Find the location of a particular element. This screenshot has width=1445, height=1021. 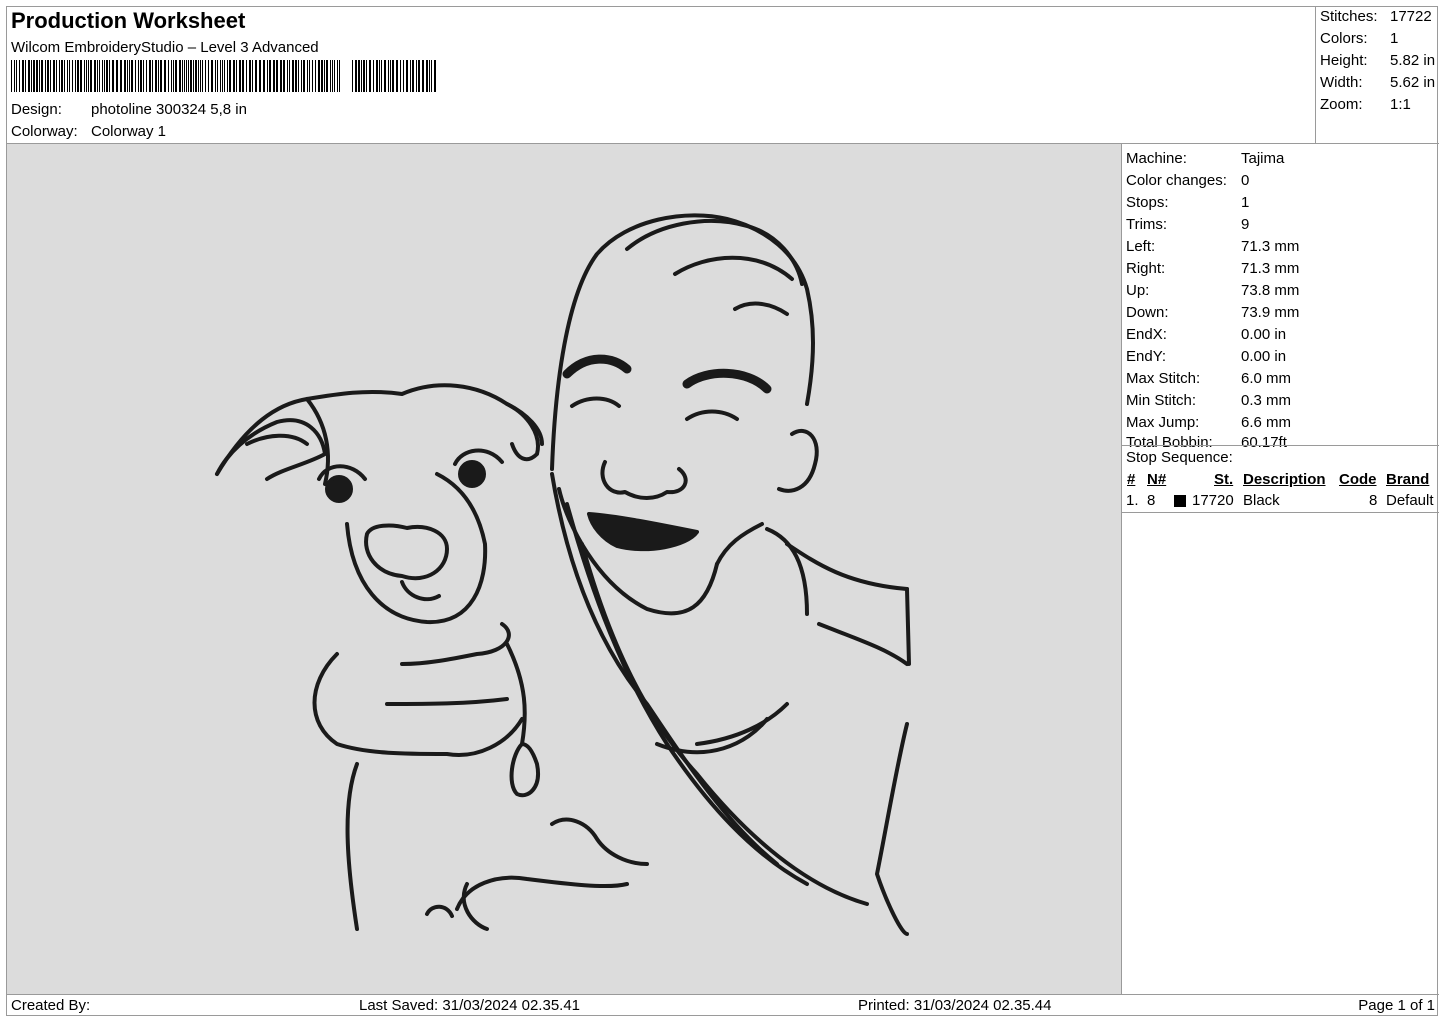

summary-value: 17722 is located at coordinates (1411, 16).